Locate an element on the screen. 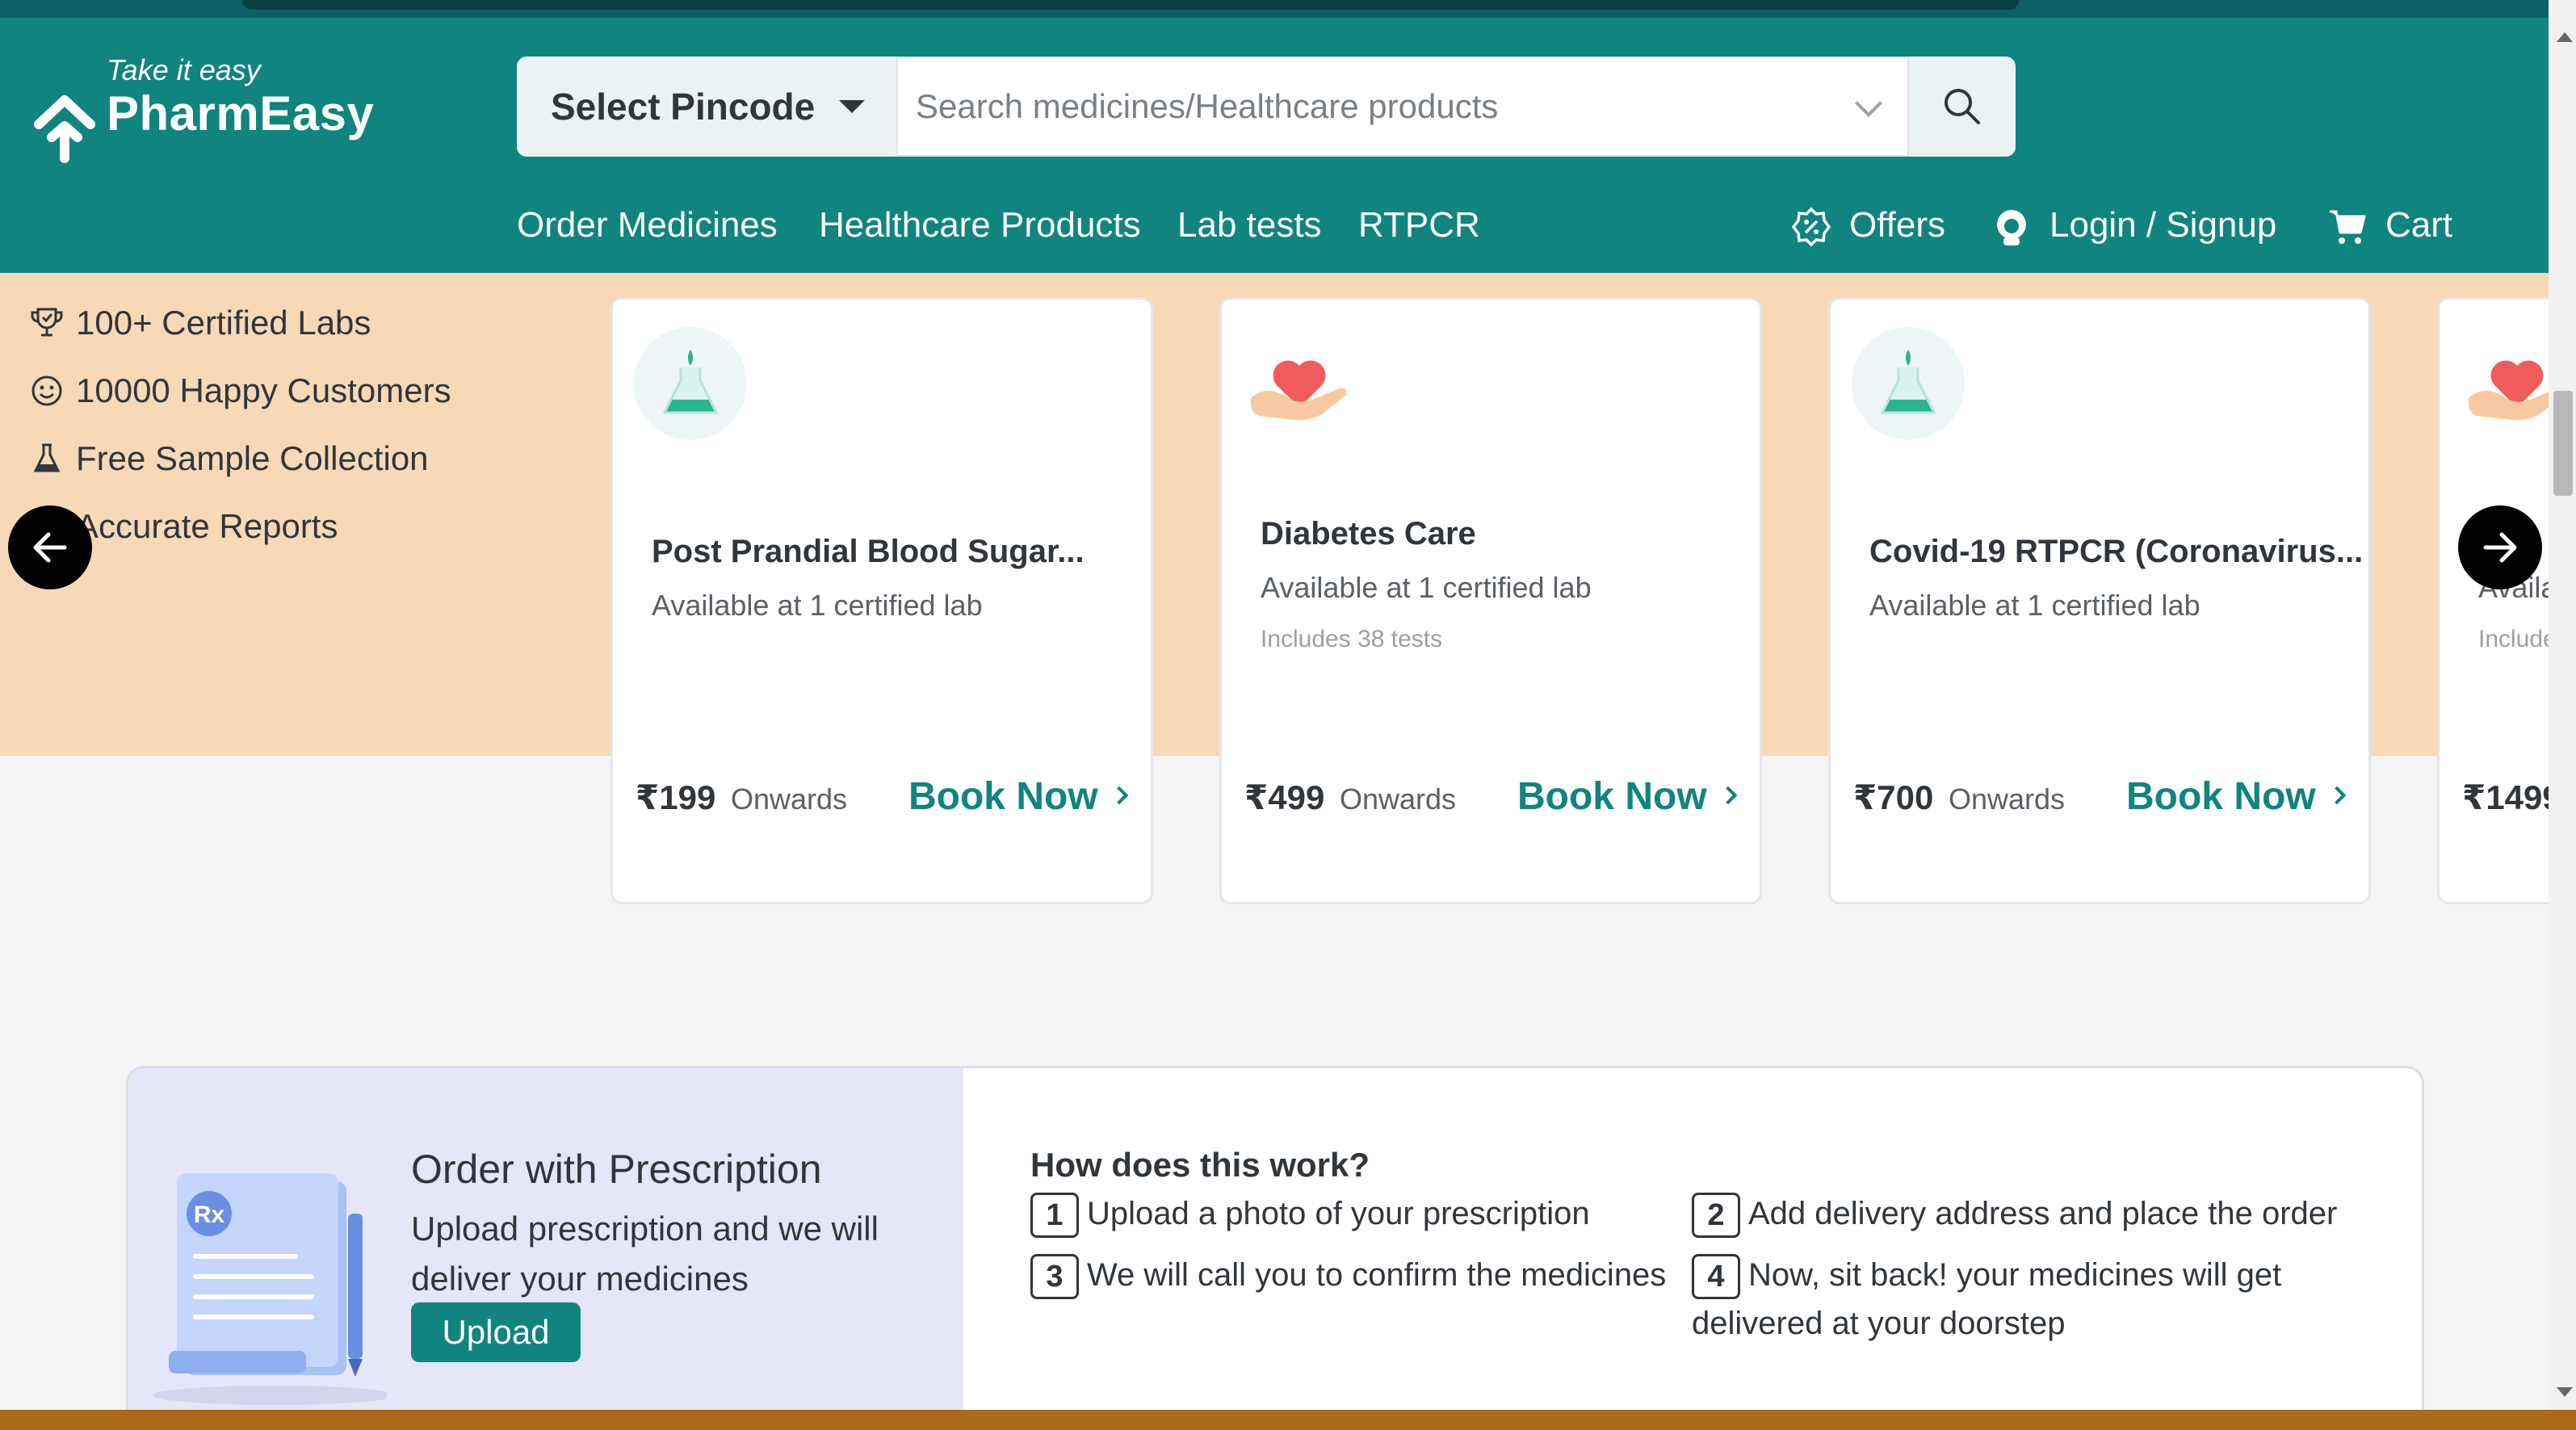  pincode-selector: Select Pincode is located at coordinates (706, 107).